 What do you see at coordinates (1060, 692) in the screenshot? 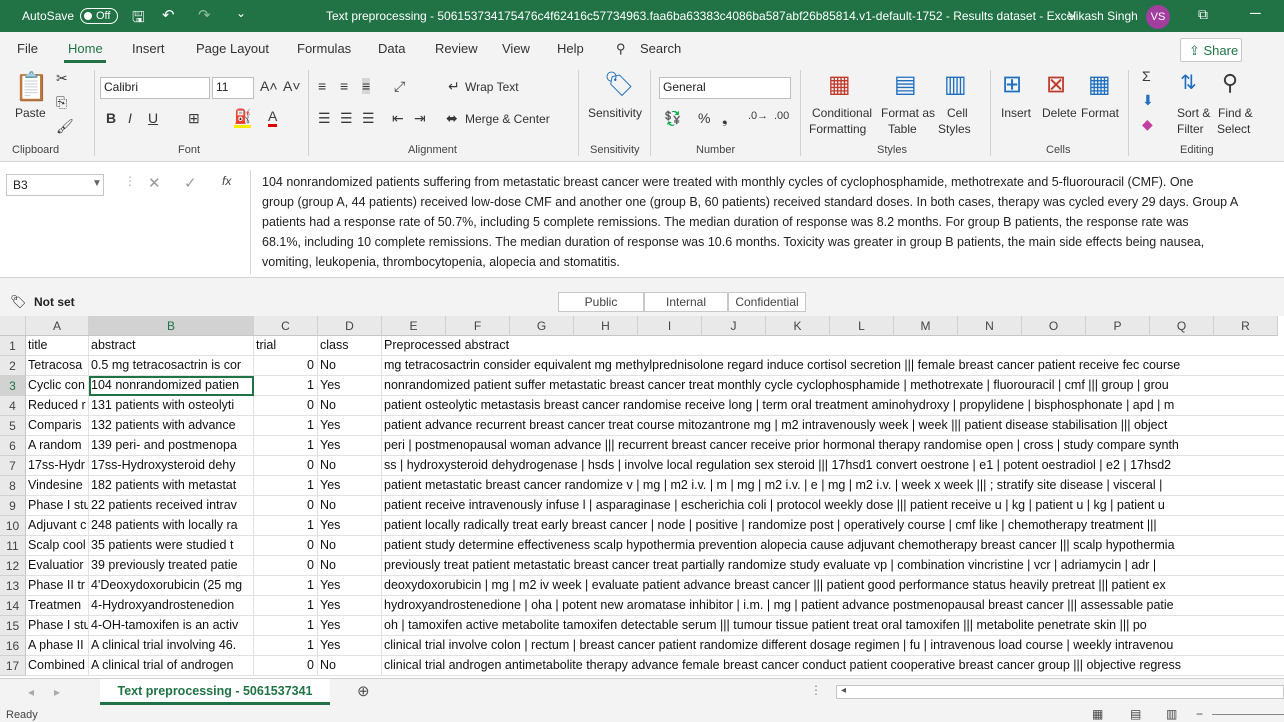
I see `horizontal-scrollbar: ◂` at bounding box center [1060, 692].